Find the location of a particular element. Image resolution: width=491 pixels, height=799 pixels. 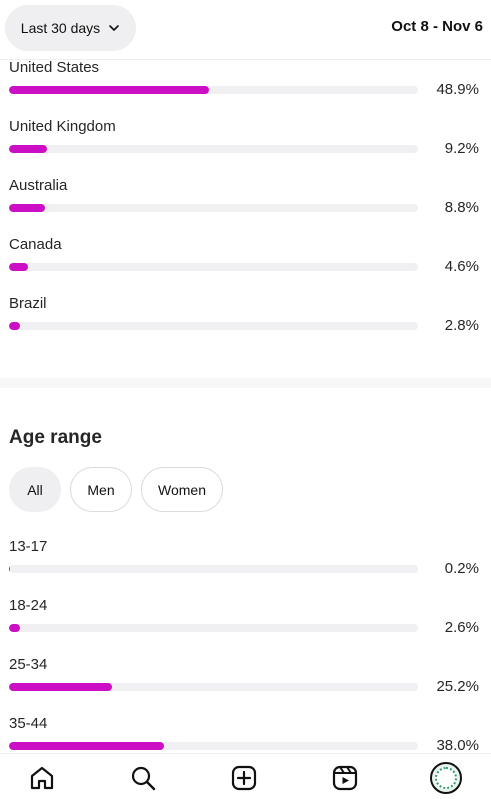

country-row: United States 48.9% is located at coordinates (244, 81).